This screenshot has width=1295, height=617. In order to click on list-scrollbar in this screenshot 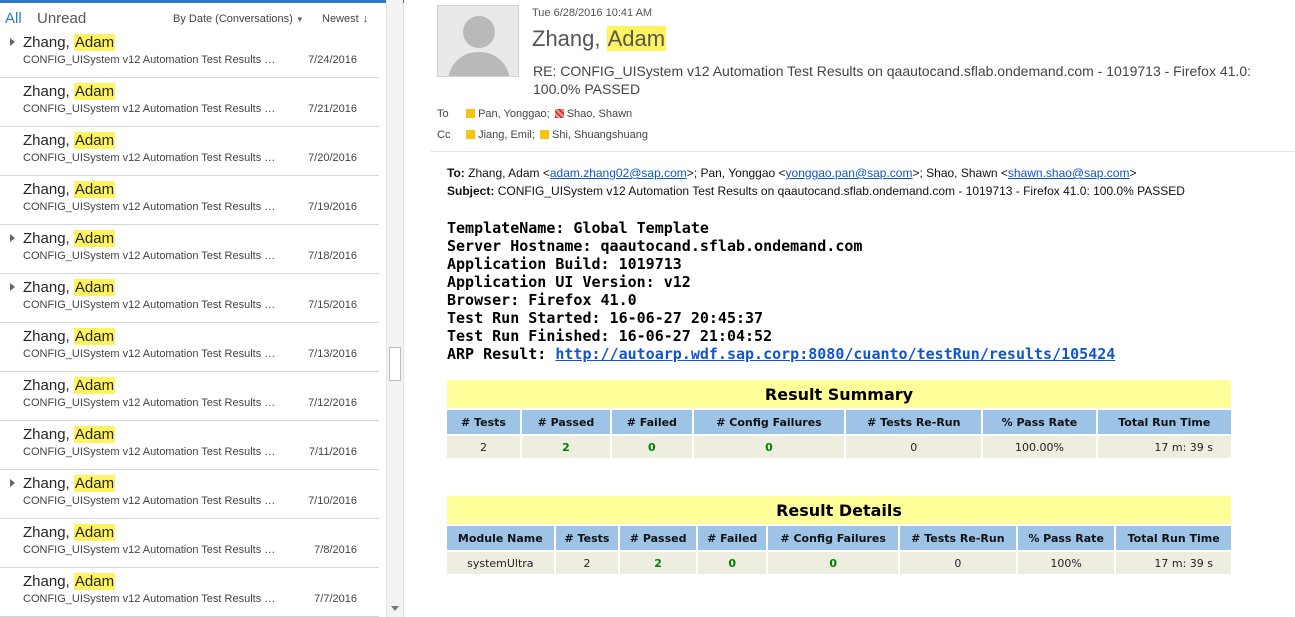, I will do `click(394, 308)`.